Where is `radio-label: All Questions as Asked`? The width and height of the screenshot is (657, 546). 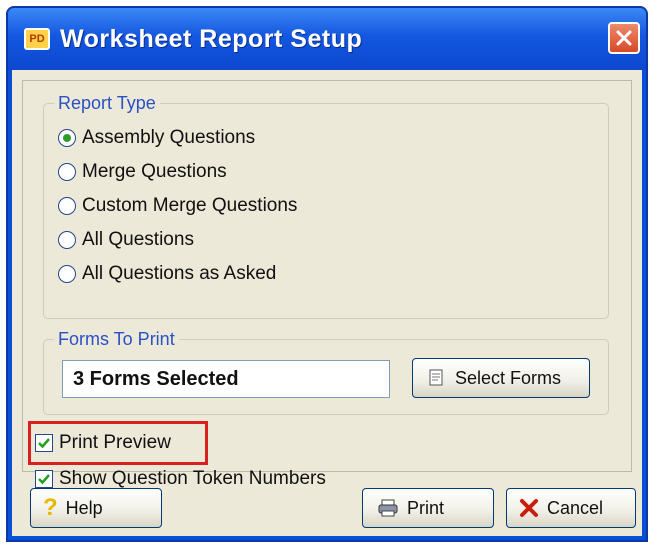
radio-label: All Questions as Asked is located at coordinates (179, 273).